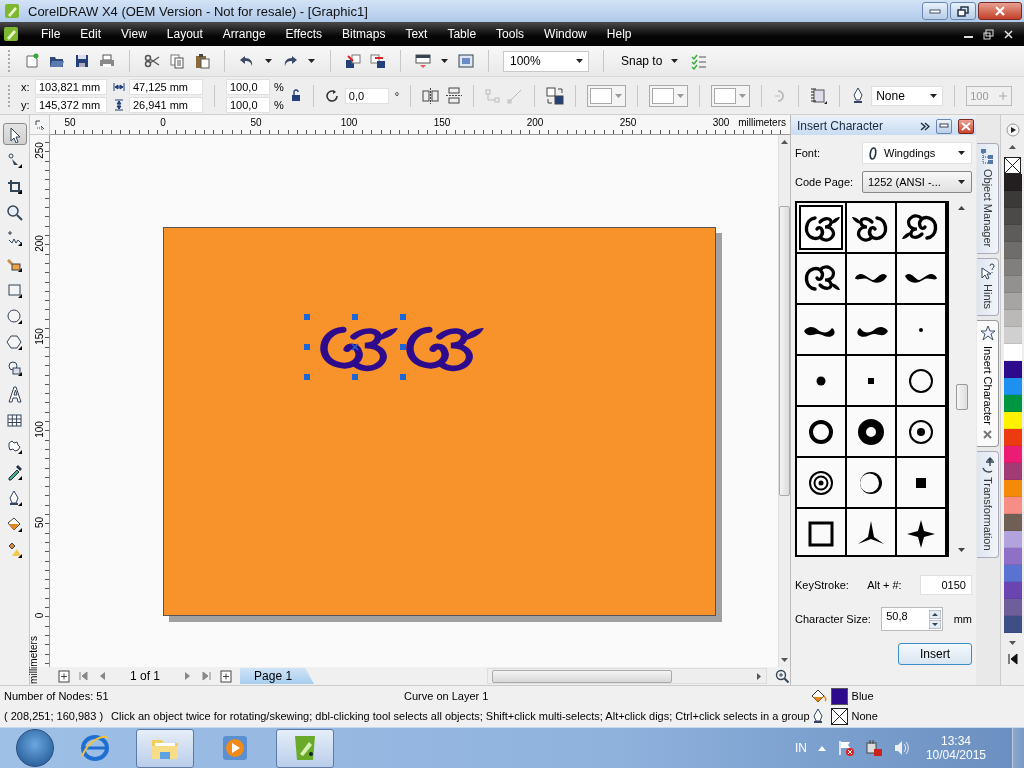 Image resolution: width=1024 pixels, height=768 pixels. What do you see at coordinates (935, 654) in the screenshot?
I see `insert-button: Insert` at bounding box center [935, 654].